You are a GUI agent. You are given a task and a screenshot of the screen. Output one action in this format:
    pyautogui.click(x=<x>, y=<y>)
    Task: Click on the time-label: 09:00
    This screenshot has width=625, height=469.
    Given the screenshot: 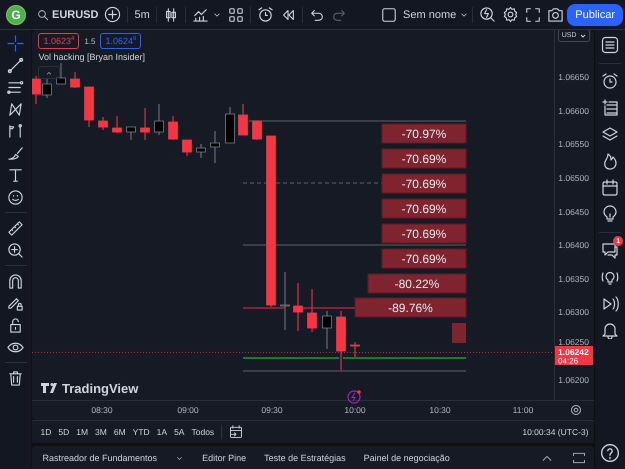 What is the action you would take?
    pyautogui.click(x=189, y=410)
    